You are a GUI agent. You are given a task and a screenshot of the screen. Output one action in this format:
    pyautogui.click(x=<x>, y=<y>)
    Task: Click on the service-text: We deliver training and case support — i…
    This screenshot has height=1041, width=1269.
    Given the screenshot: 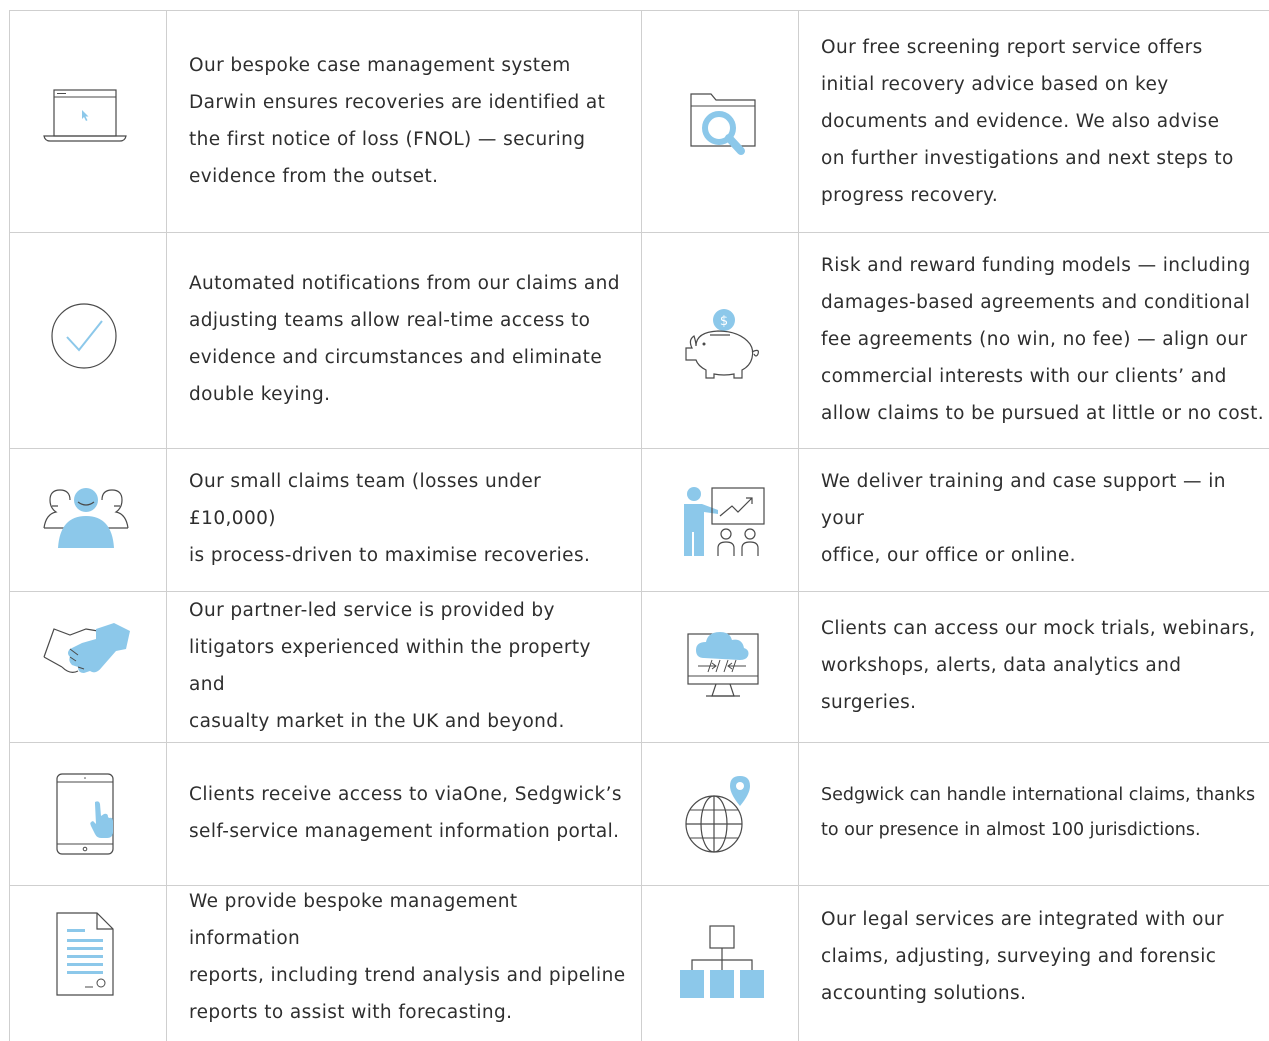 What is the action you would take?
    pyautogui.click(x=1023, y=518)
    